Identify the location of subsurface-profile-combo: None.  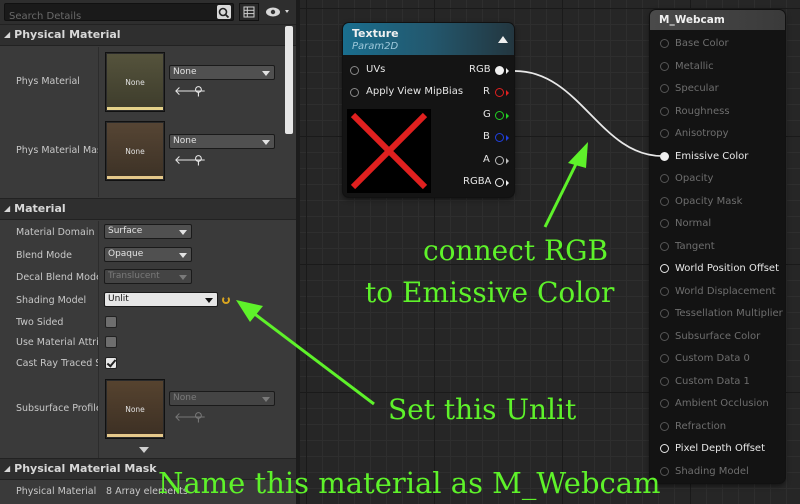
(222, 398).